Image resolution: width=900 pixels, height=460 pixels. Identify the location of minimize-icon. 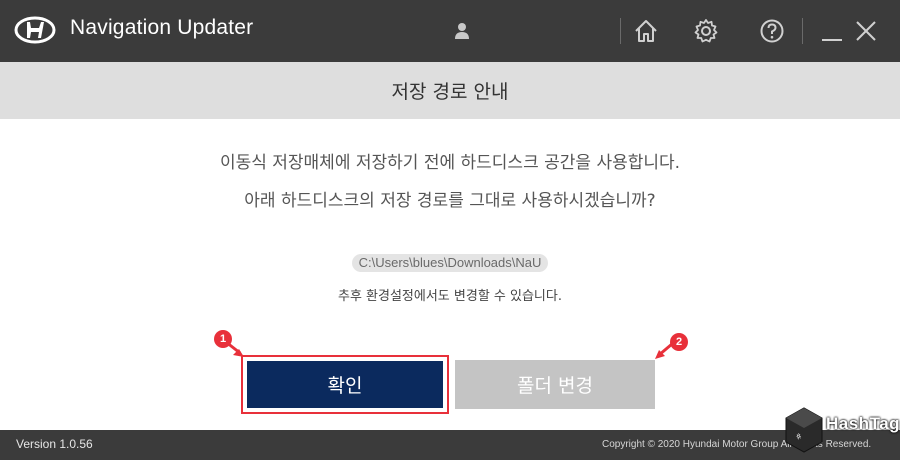
(832, 40).